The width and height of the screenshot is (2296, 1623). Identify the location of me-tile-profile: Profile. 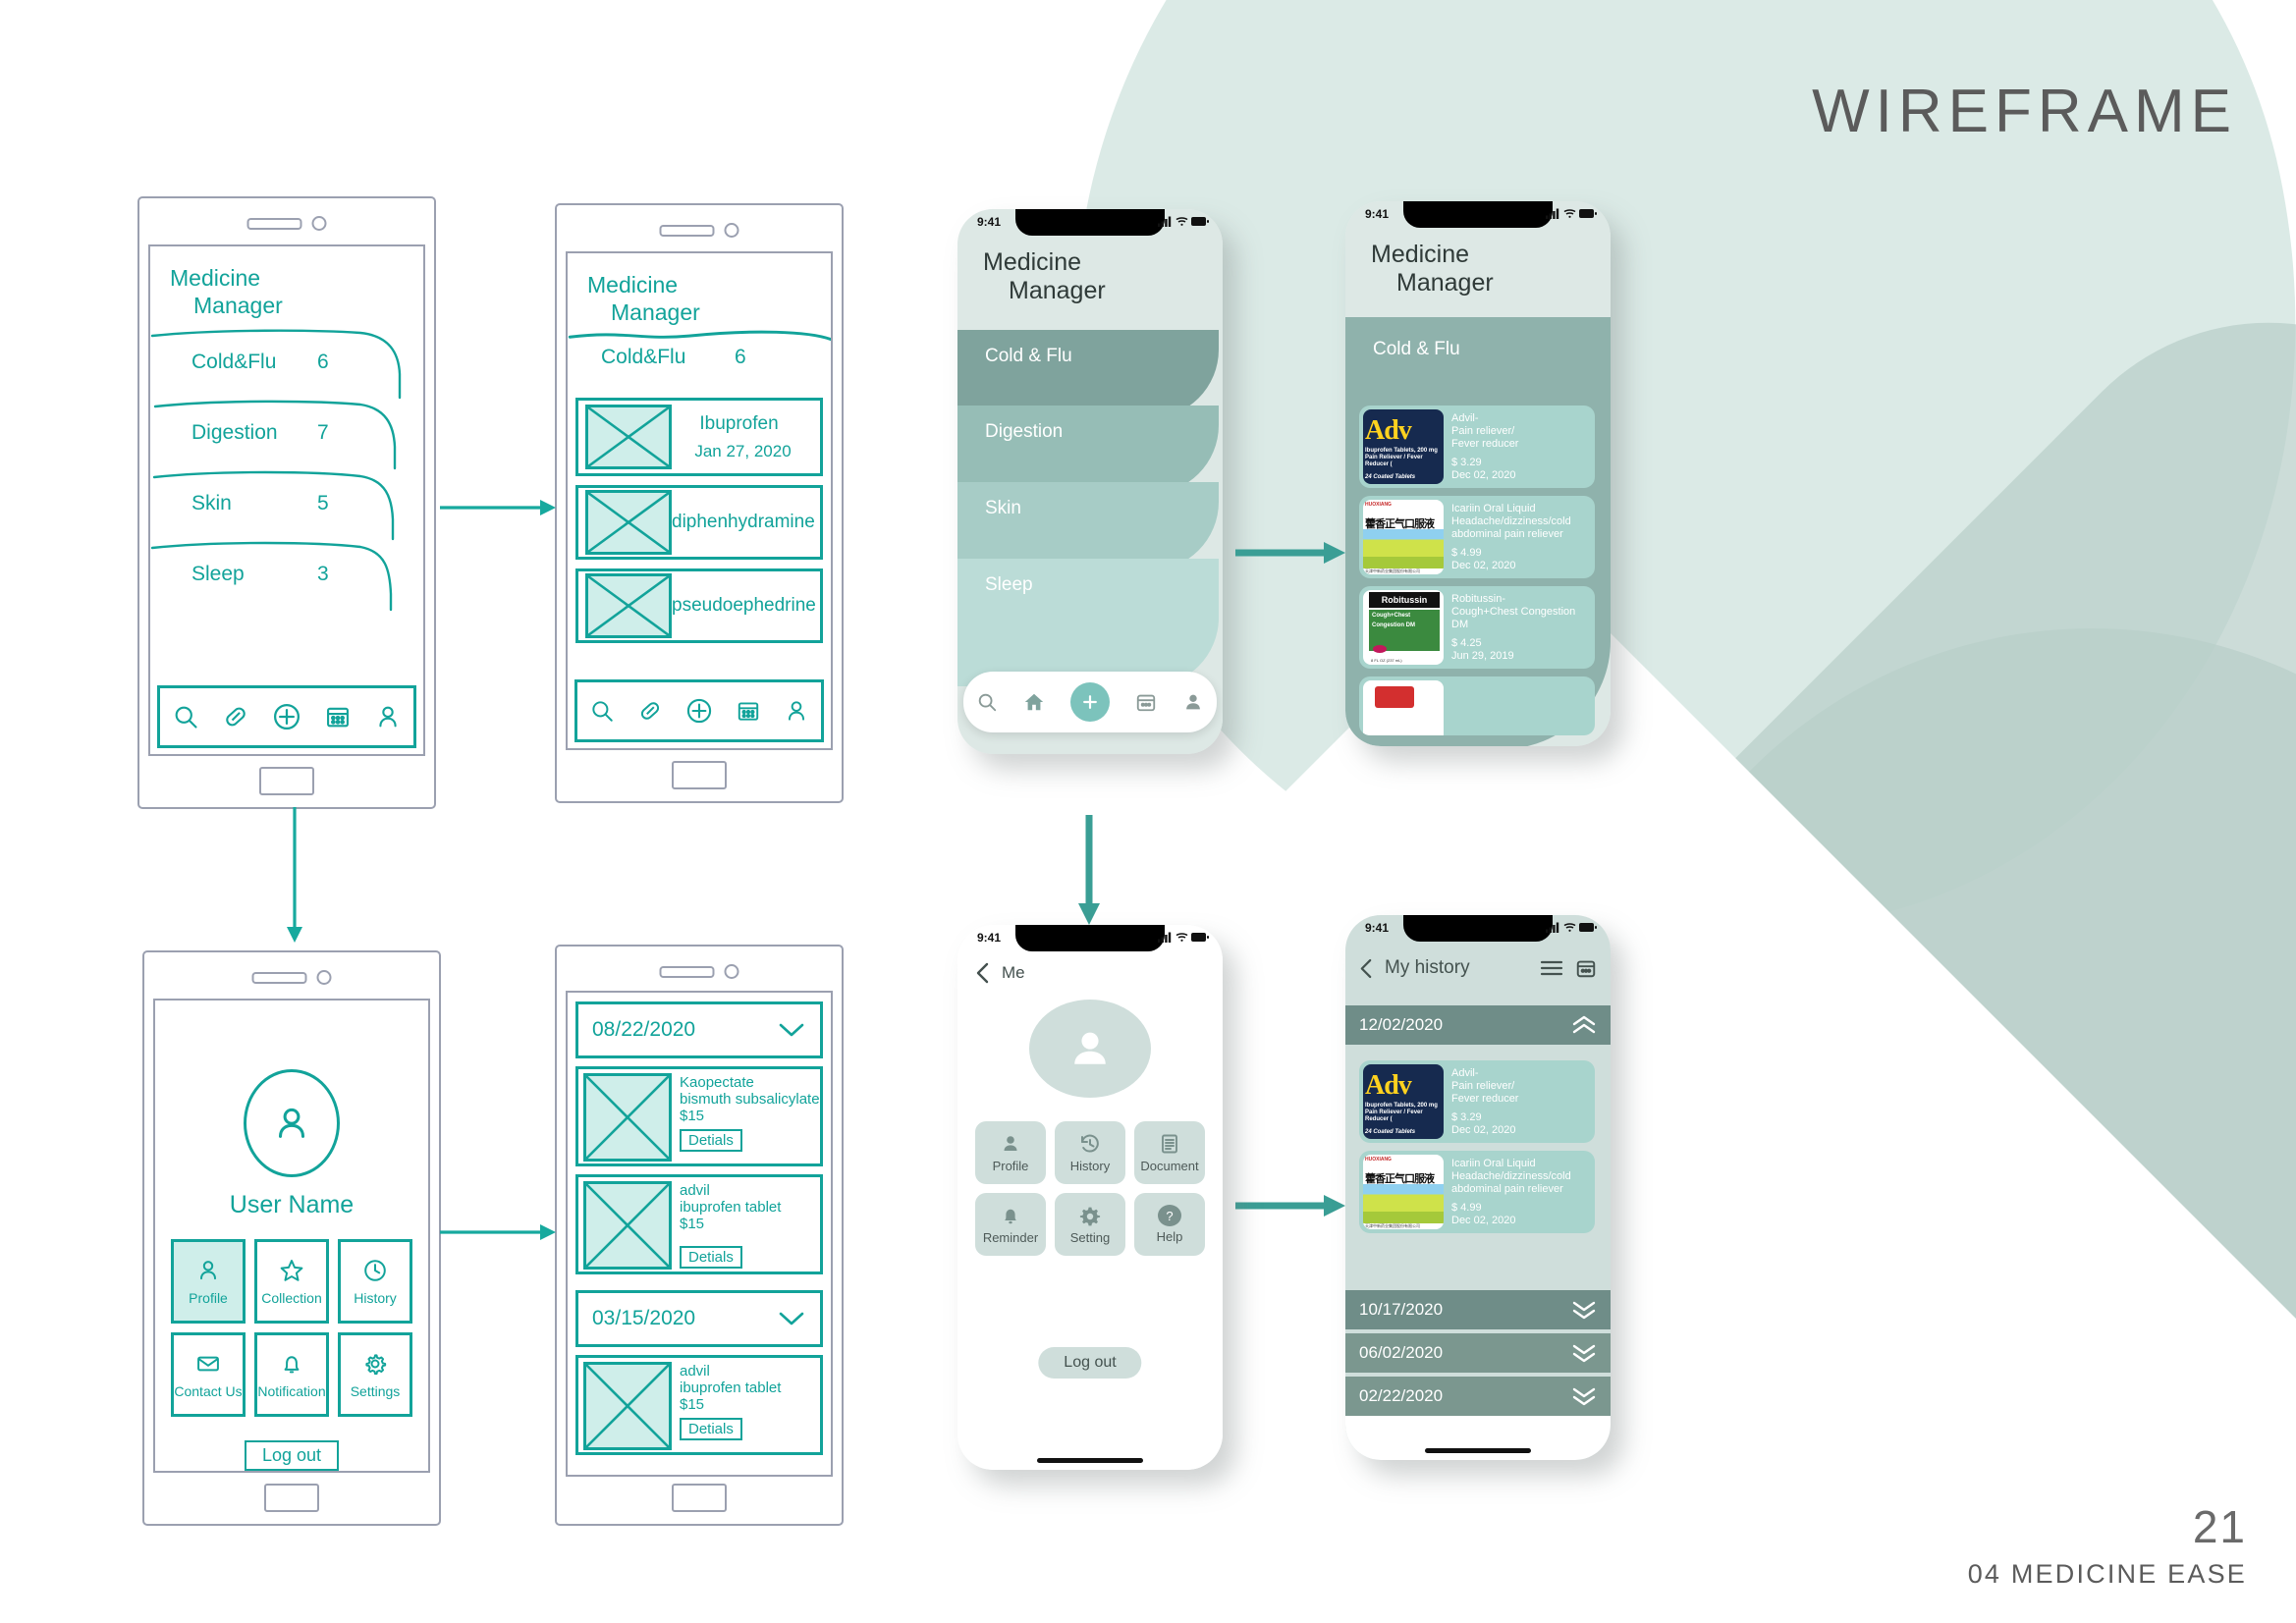
(1011, 1152).